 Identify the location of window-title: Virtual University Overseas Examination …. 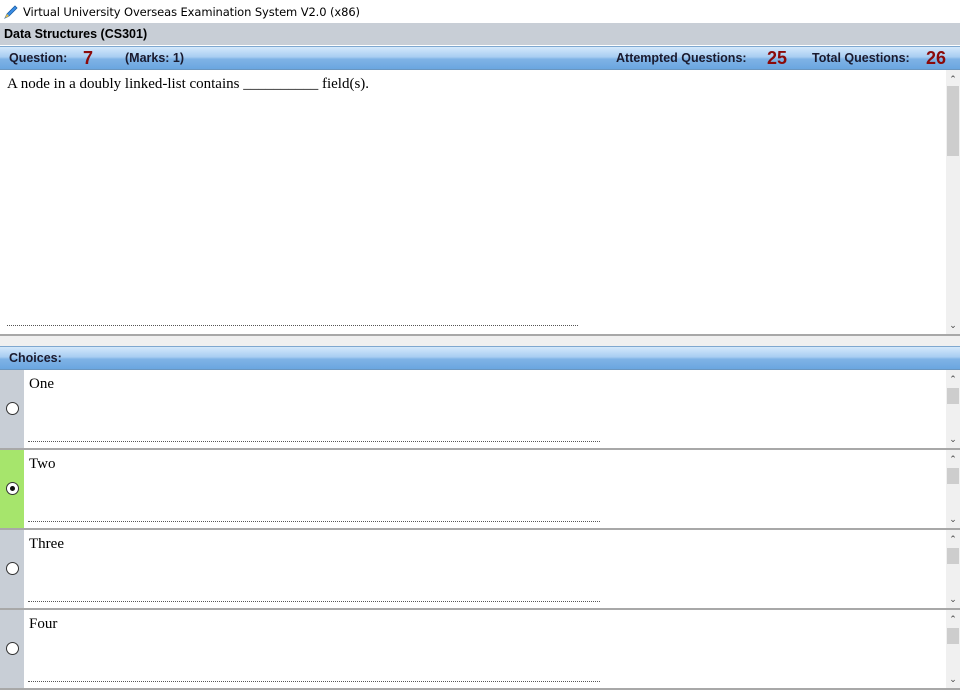
(191, 11).